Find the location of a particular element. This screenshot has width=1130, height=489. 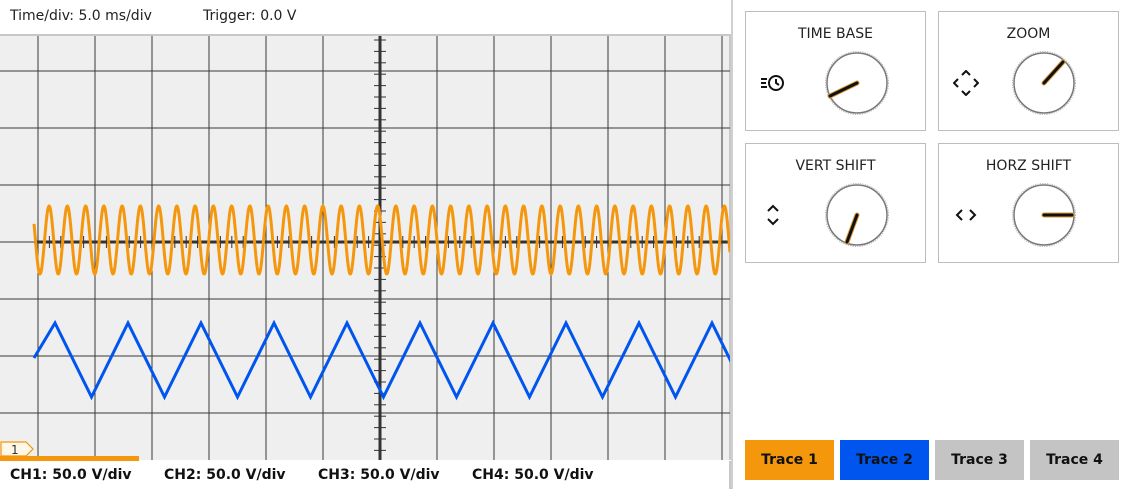

ch2-scale: CH2: 50.0 V/div is located at coordinates (225, 475).